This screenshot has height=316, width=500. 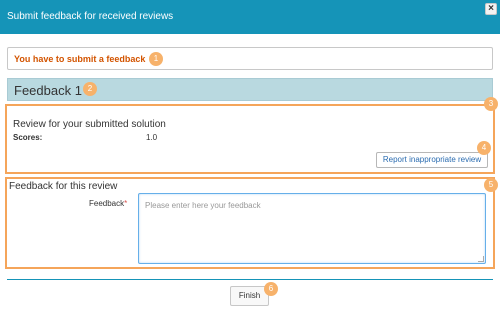 What do you see at coordinates (152, 137) in the screenshot?
I see `scores-value: 1.0` at bounding box center [152, 137].